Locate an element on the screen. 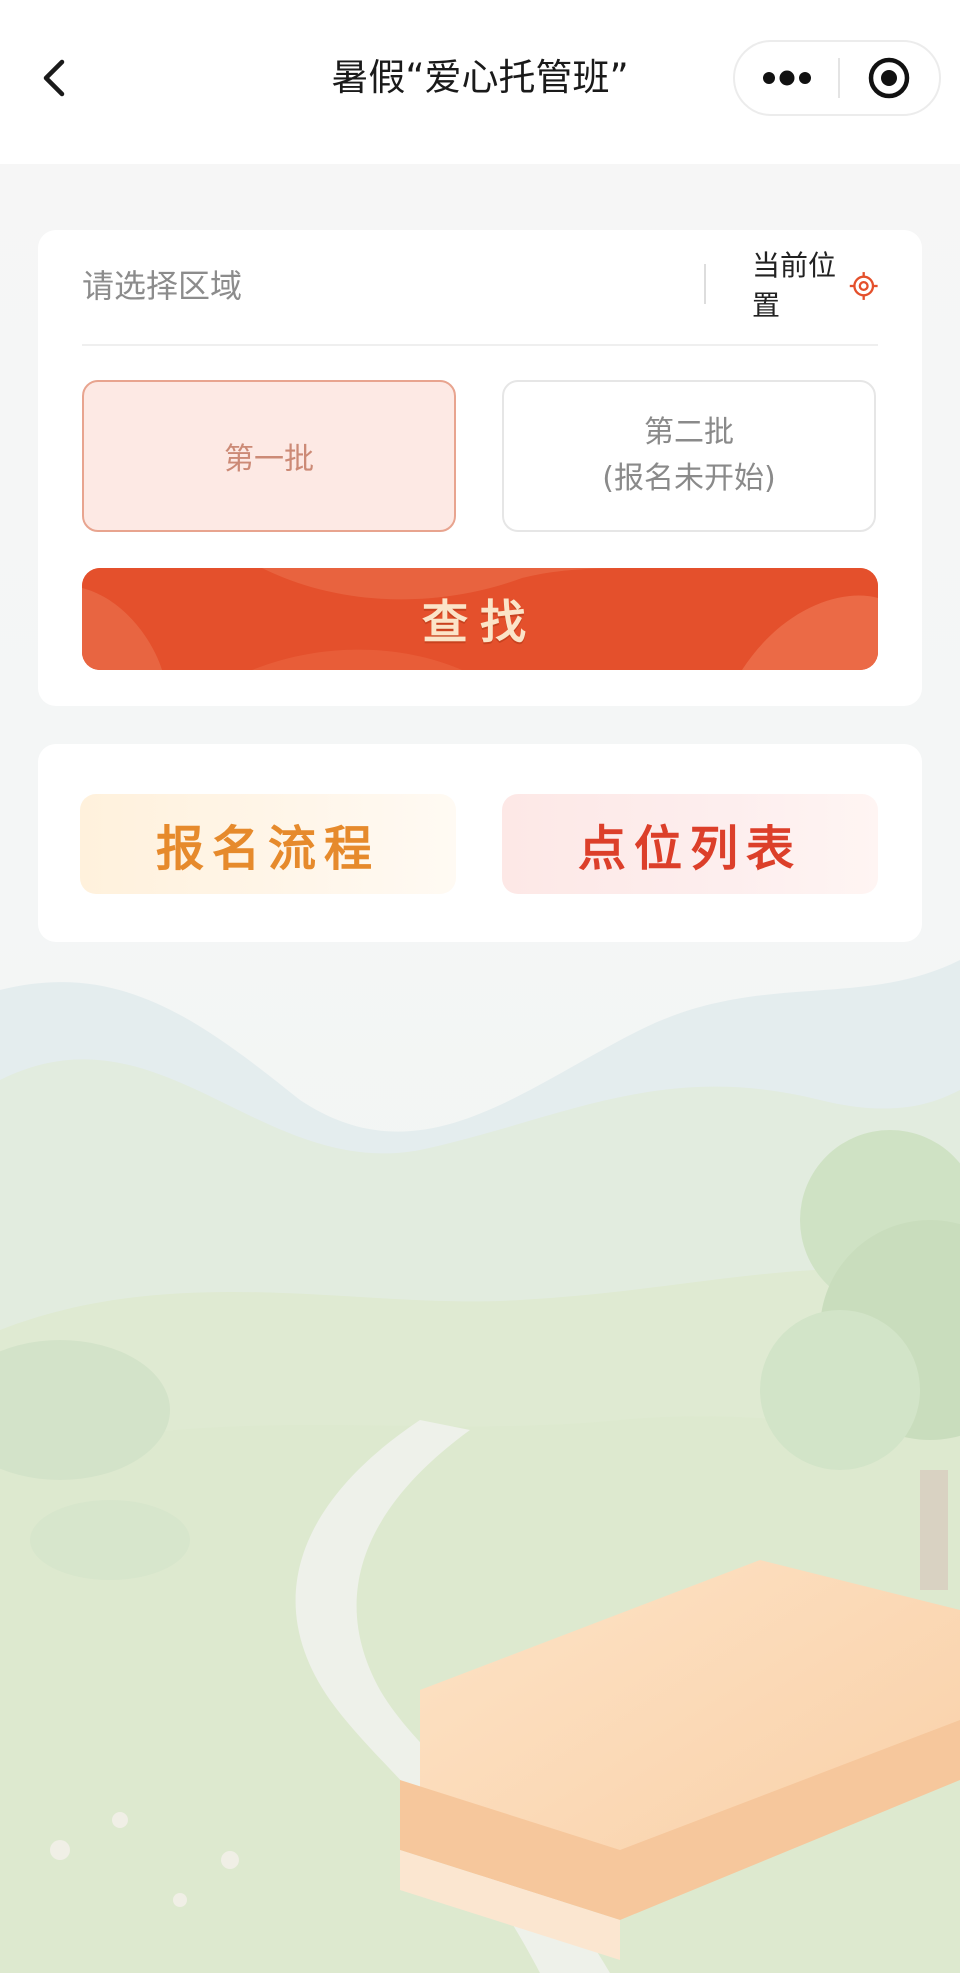  batch-label: 第二批 is located at coordinates (689, 432).